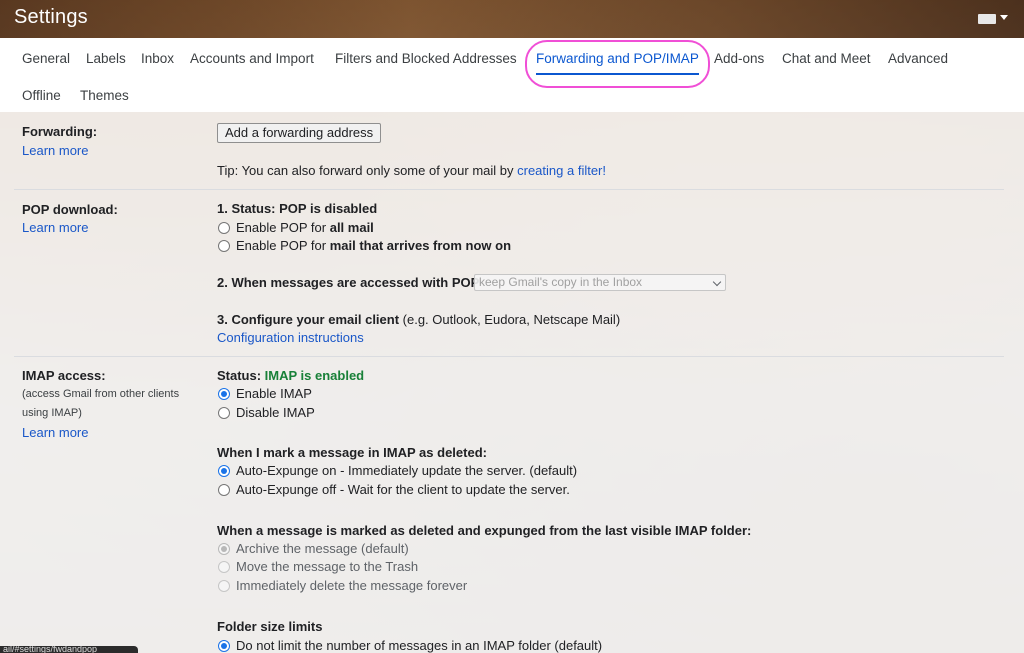  What do you see at coordinates (224, 567) in the screenshot?
I see `move-to-trash-radio` at bounding box center [224, 567].